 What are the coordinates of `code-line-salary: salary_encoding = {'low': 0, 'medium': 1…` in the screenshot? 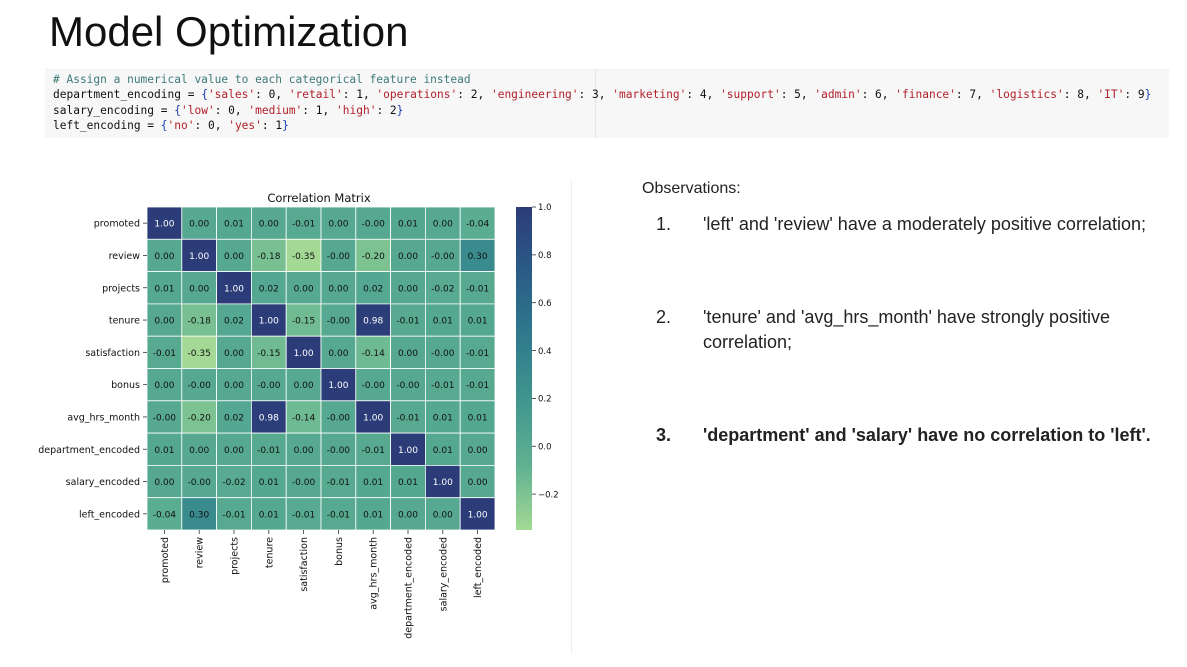 It's located at (228, 110).